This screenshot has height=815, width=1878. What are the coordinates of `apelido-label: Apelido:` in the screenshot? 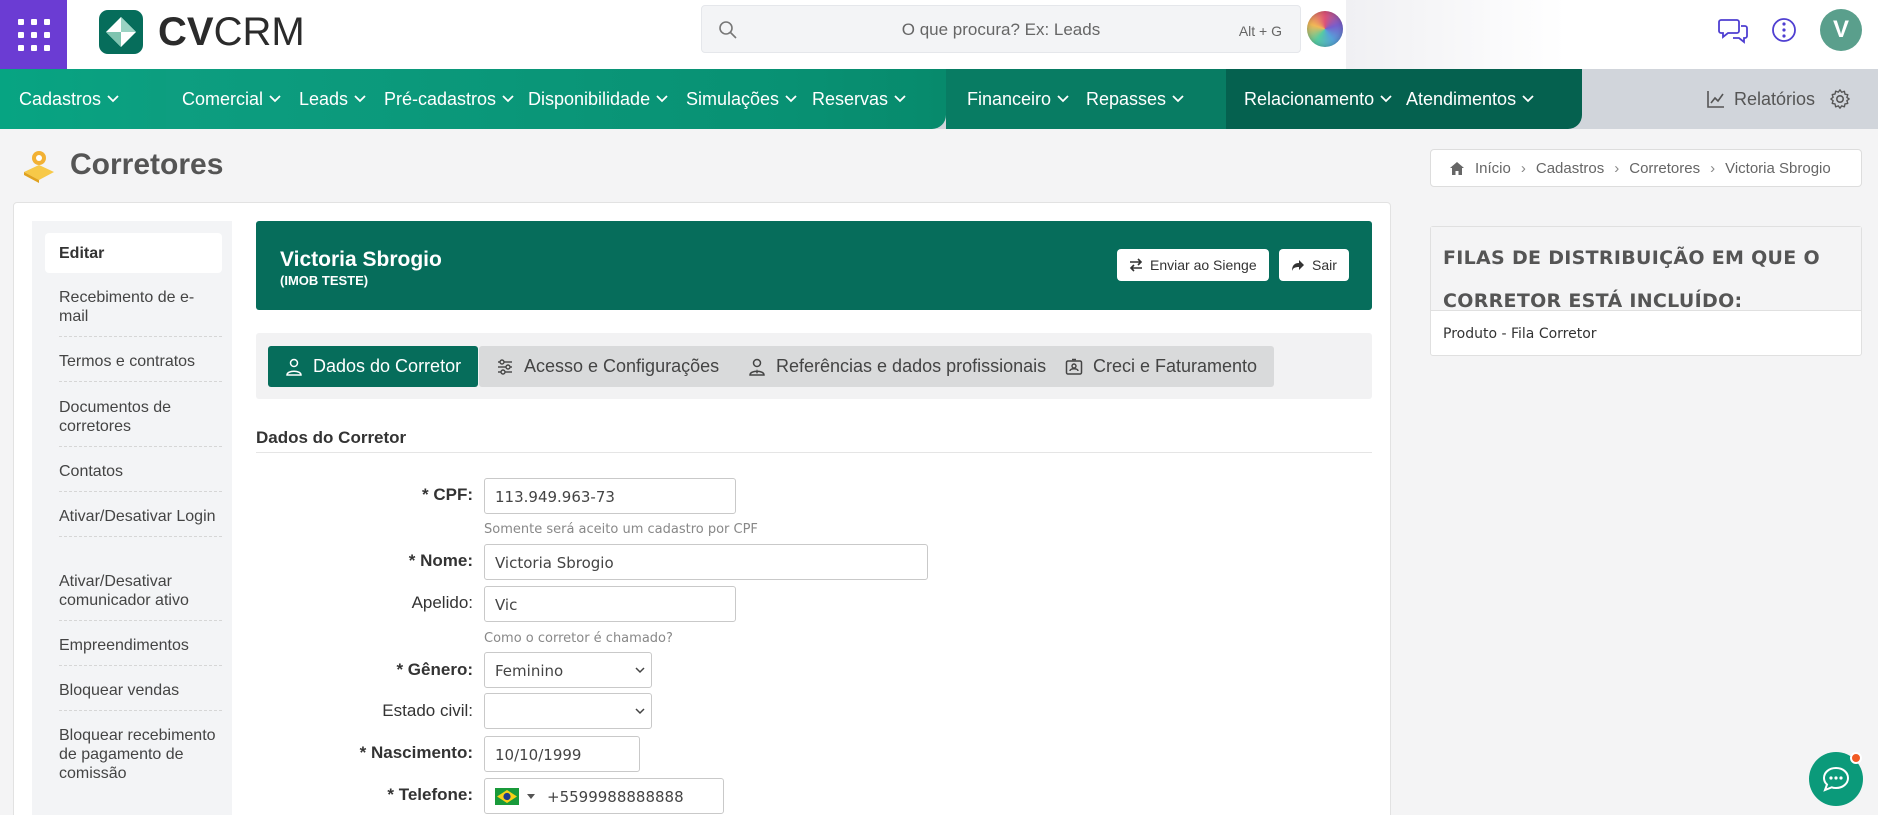 It's located at (442, 602).